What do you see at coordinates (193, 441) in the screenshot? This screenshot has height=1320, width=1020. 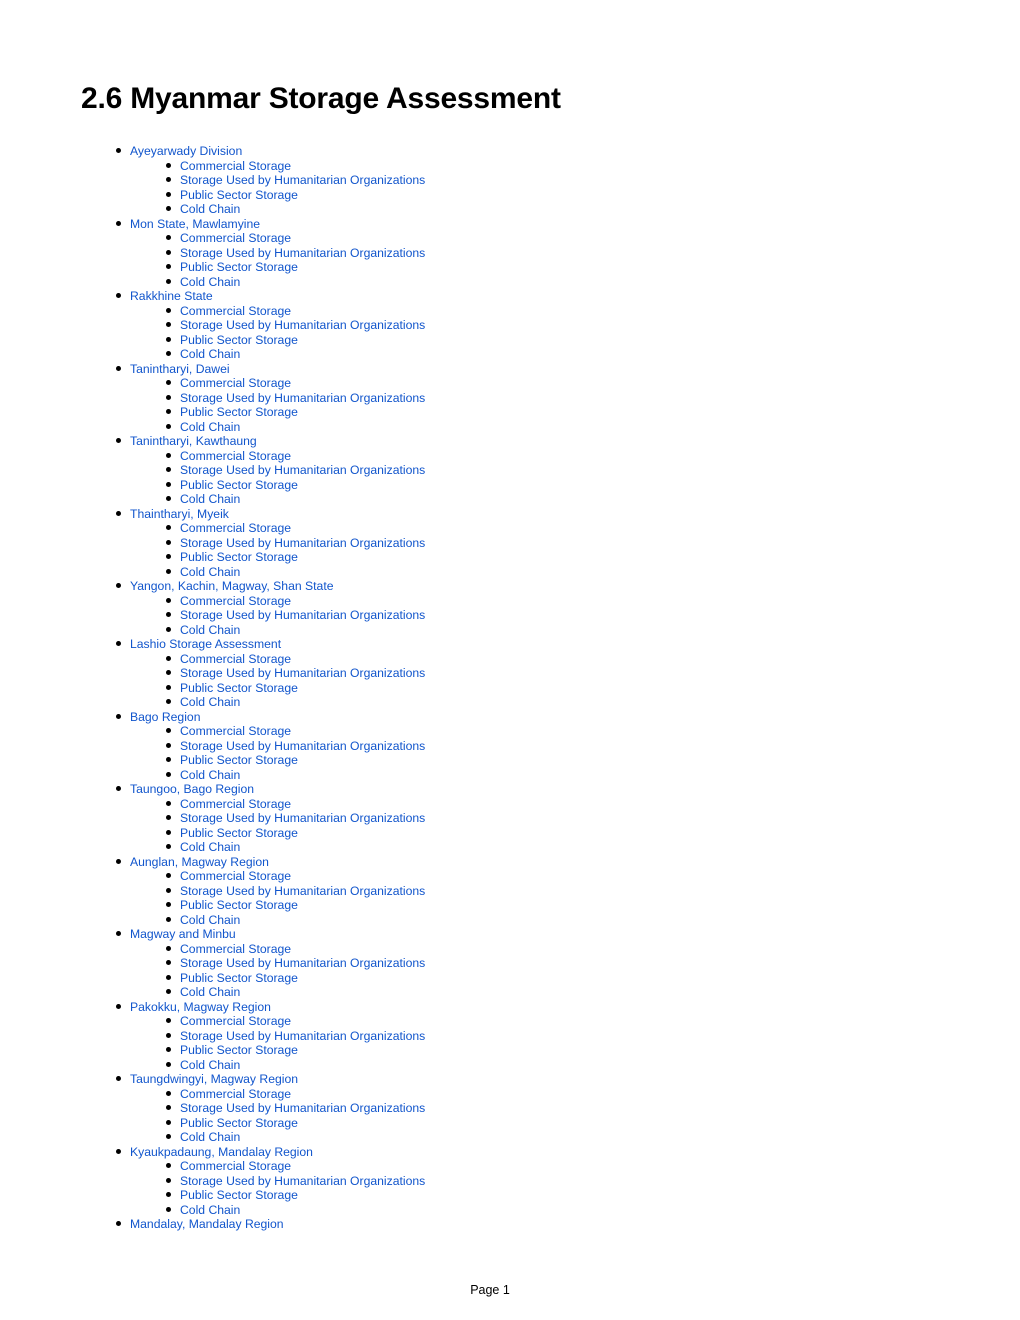 I see `toc-section-link: Tanintharyi, Kawthaung` at bounding box center [193, 441].